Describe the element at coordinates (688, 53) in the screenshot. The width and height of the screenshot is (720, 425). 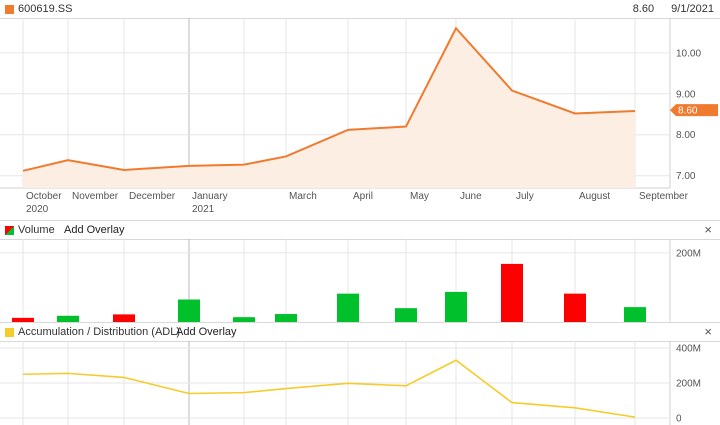
I see `price-y-tick-label: 10.00` at that location.